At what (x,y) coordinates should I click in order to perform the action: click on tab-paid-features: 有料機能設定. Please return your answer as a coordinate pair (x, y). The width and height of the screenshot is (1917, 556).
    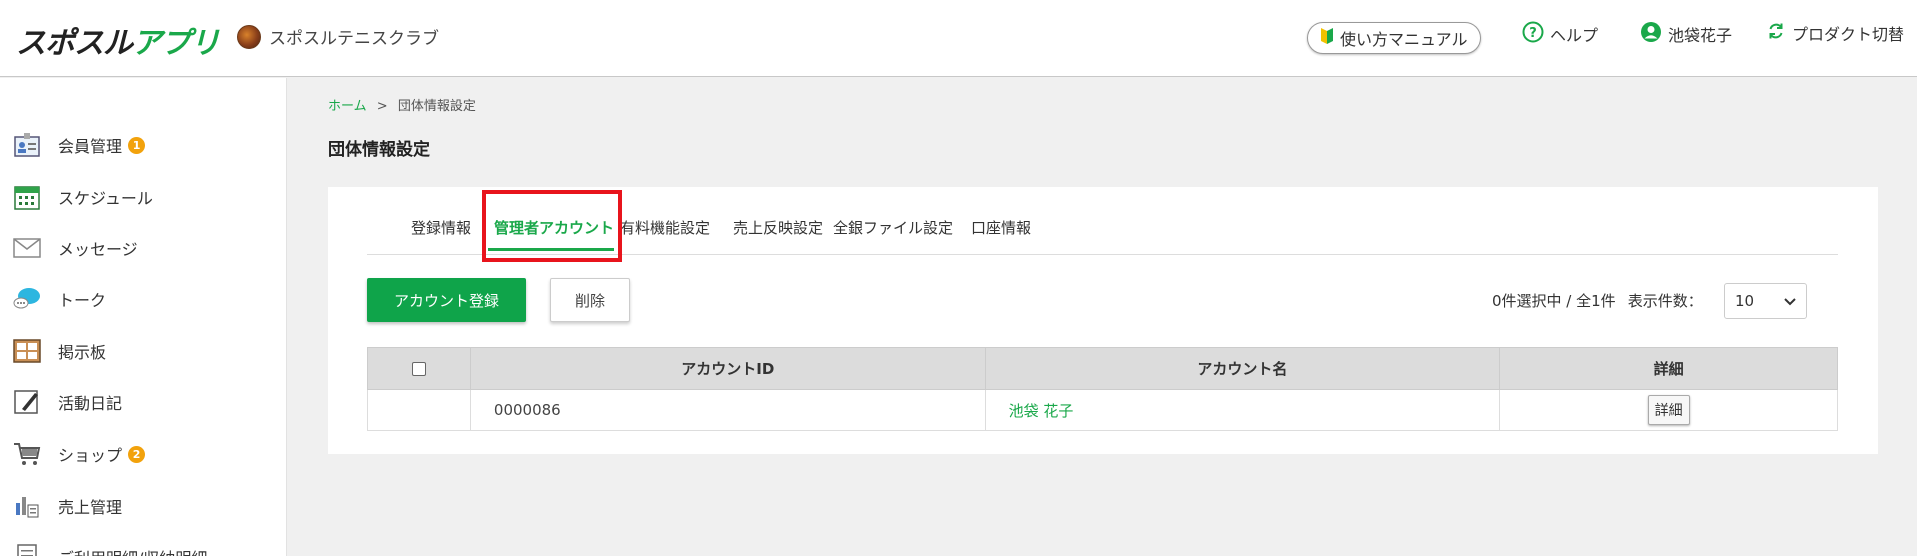
    Looking at the image, I should click on (665, 227).